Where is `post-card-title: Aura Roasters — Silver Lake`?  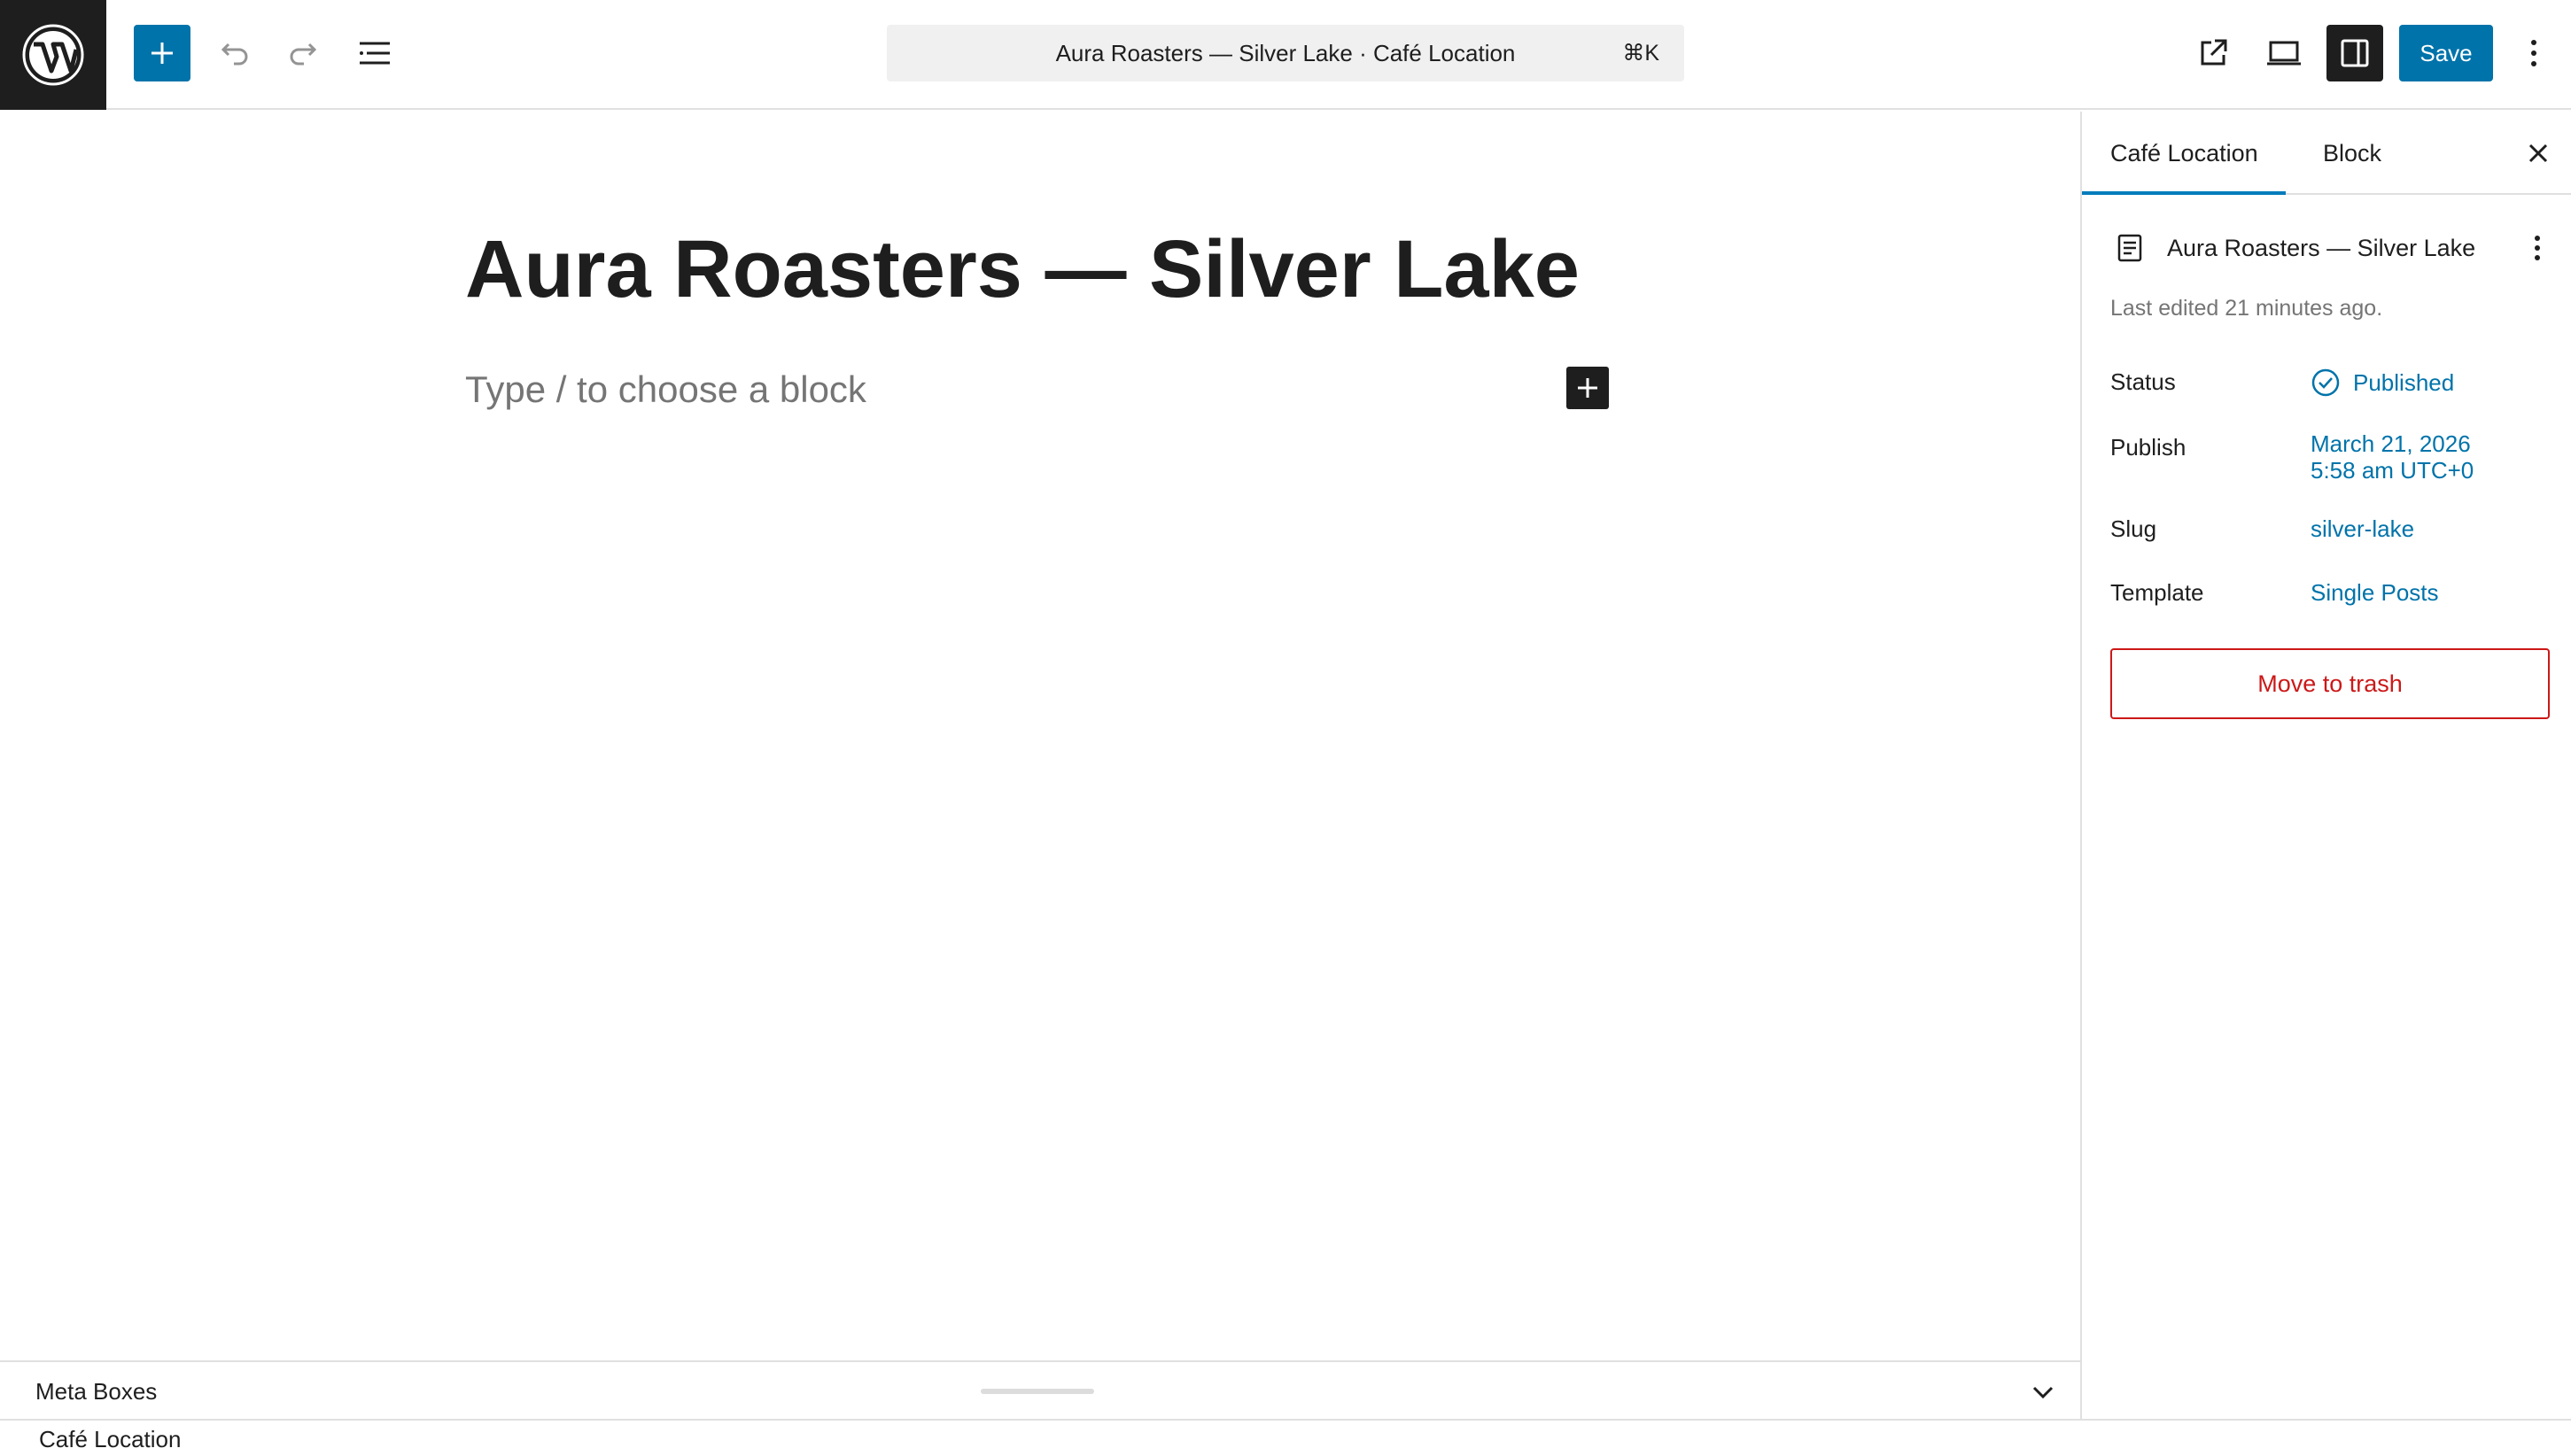 post-card-title: Aura Roasters — Silver Lake is located at coordinates (2321, 247).